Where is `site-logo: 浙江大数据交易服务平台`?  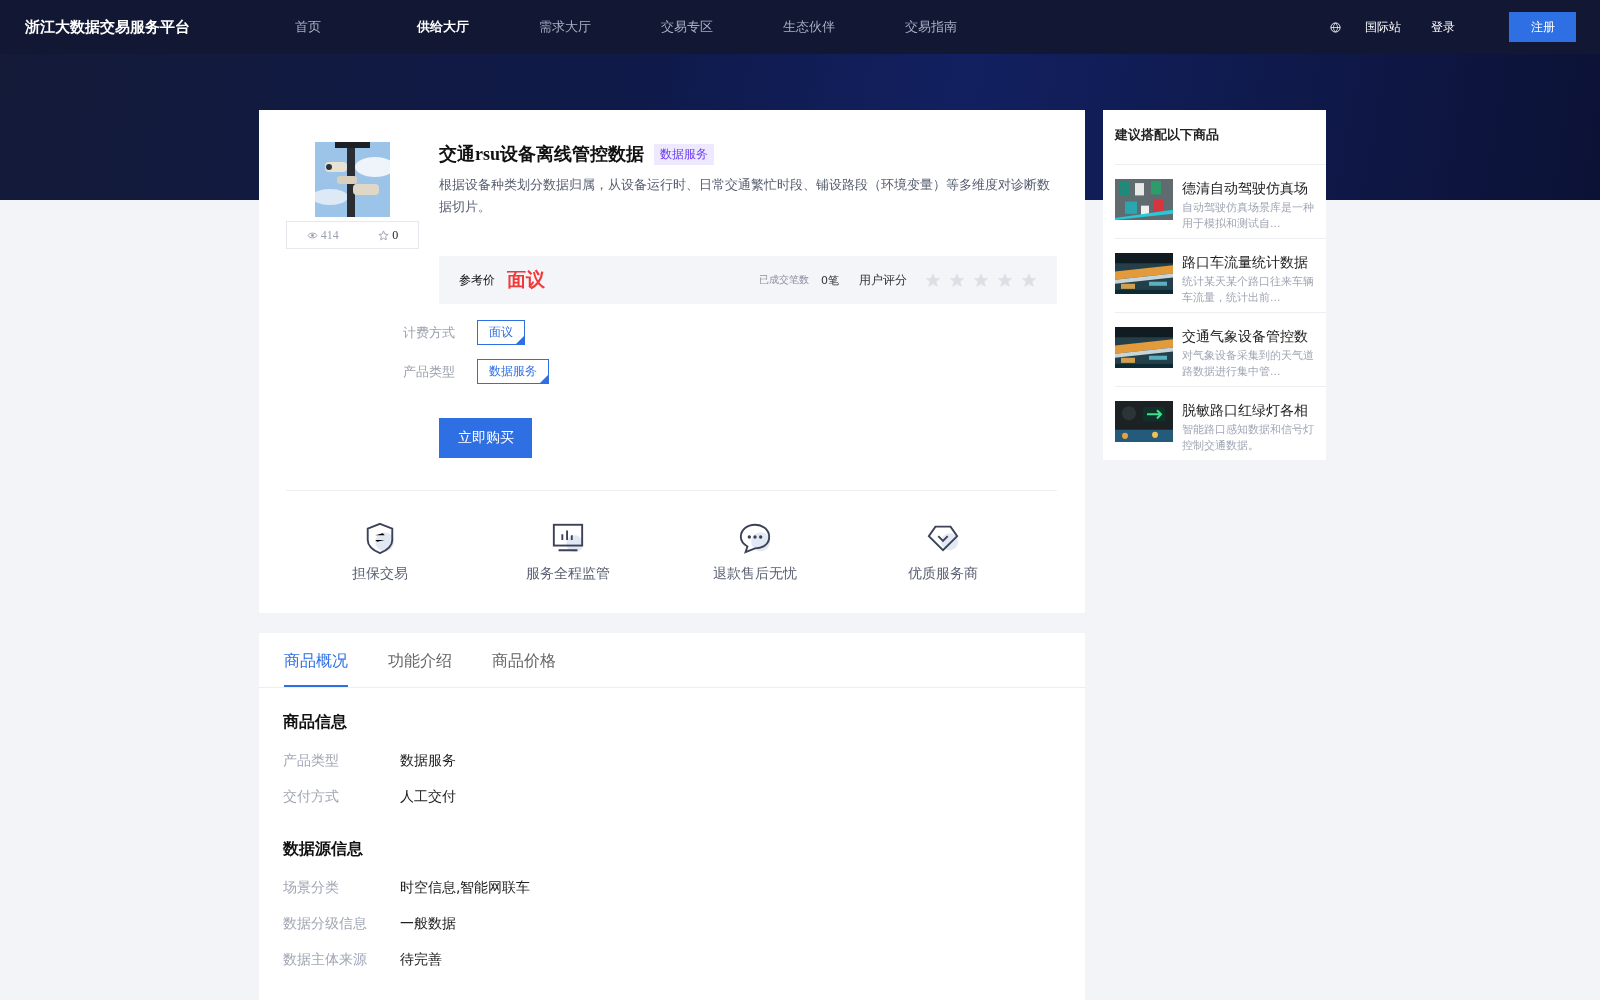
site-logo: 浙江大数据交易服务平台 is located at coordinates (160, 27).